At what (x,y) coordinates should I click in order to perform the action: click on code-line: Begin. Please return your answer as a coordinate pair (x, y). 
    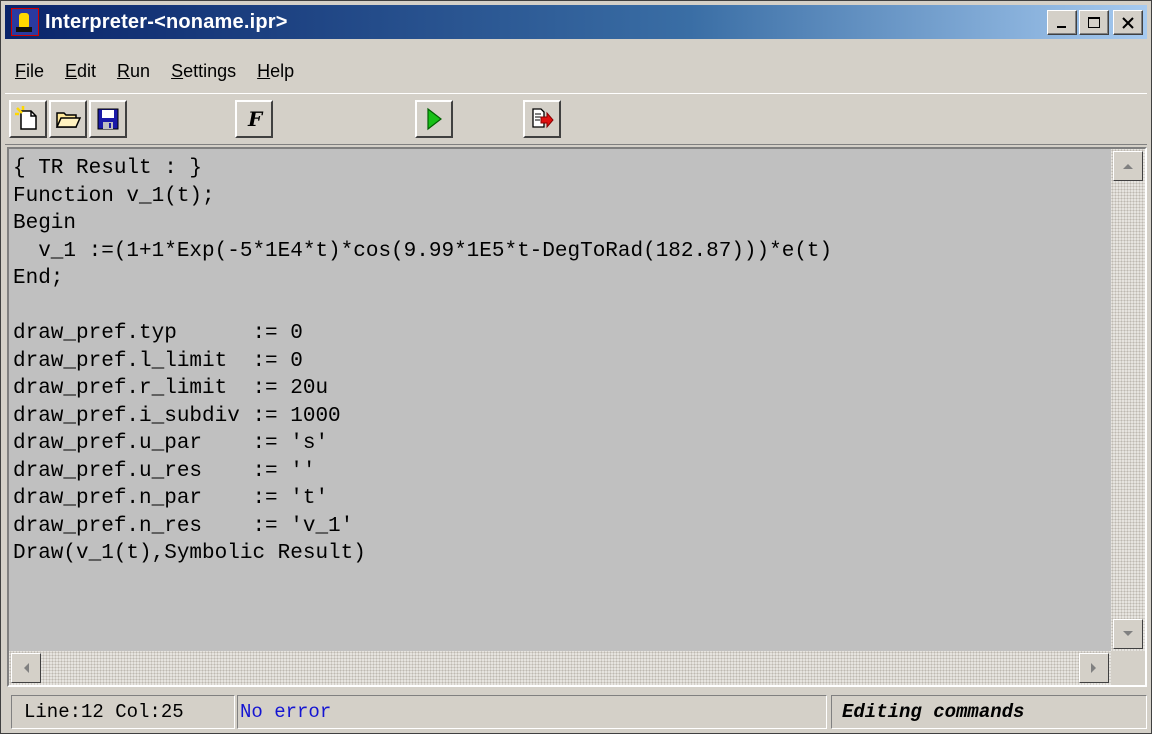
    Looking at the image, I should click on (561, 224).